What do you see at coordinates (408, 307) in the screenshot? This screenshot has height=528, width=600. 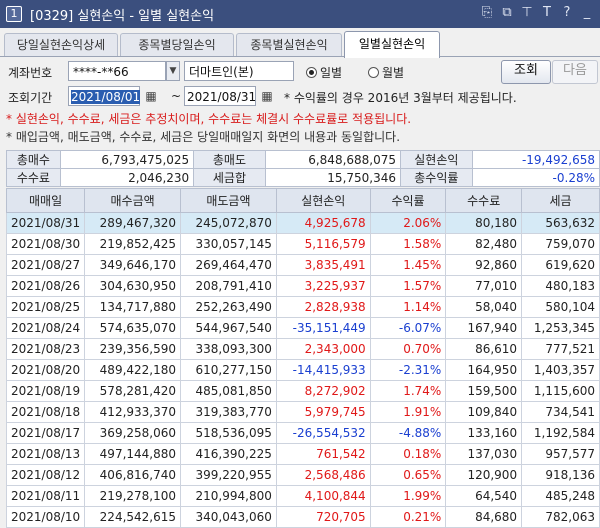 I see `cell-return-rate: 1.14%` at bounding box center [408, 307].